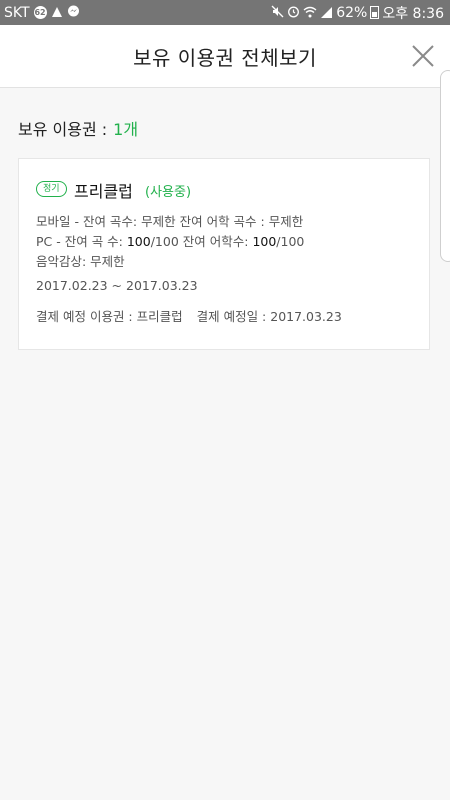 This screenshot has width=450, height=800. I want to click on mobile-remaining: 모바일 - 잔여 곡수: 무제한 잔여 어학 곡수 : 무제한, so click(170, 221).